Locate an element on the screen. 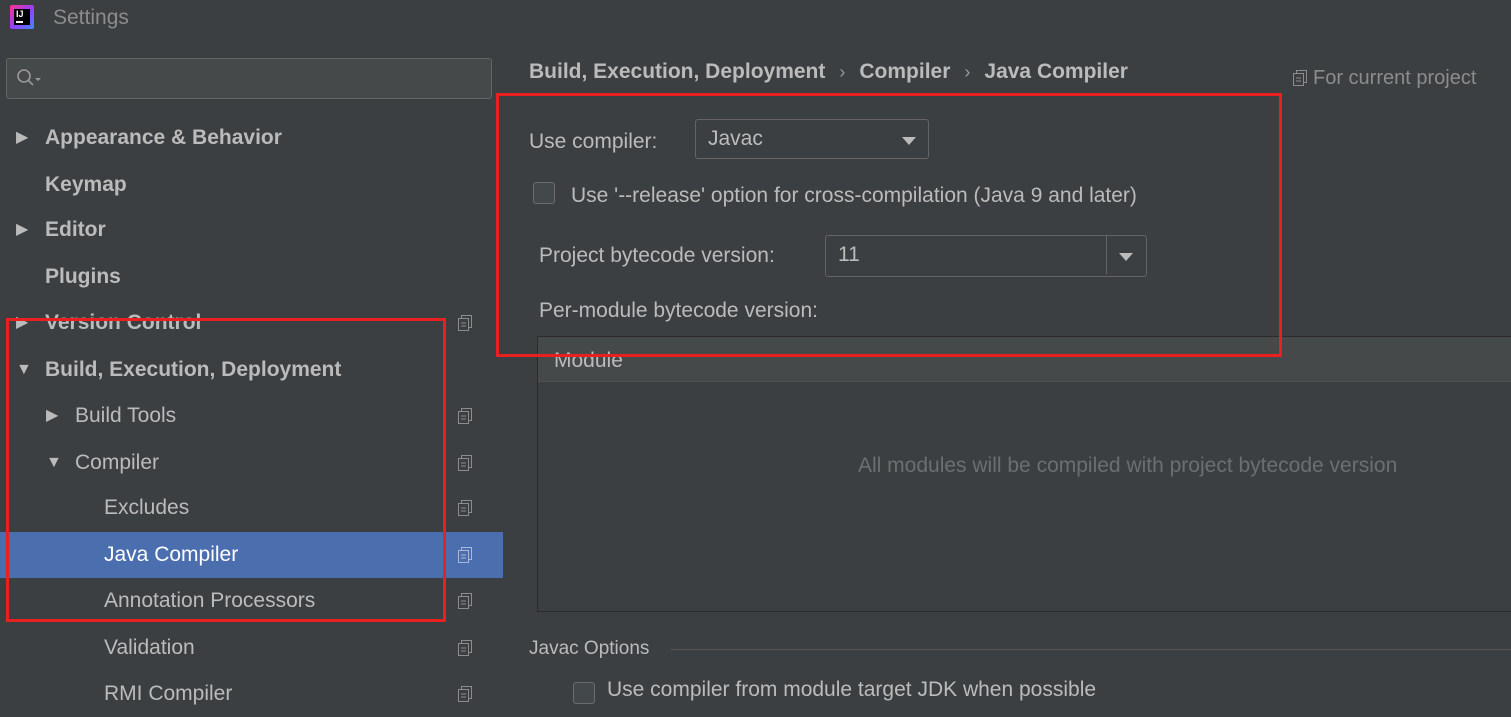  sidebar-item-rmi-compiler: RMI Compiler is located at coordinates (253, 694).